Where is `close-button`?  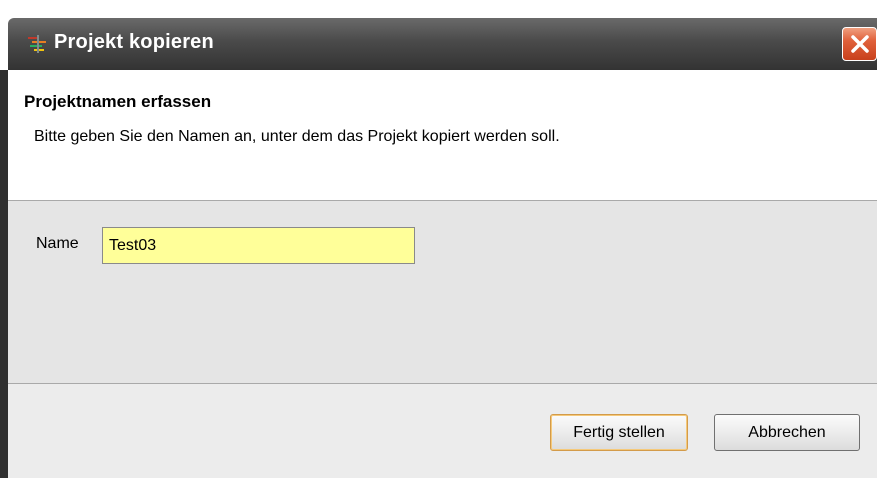
close-button is located at coordinates (859, 44).